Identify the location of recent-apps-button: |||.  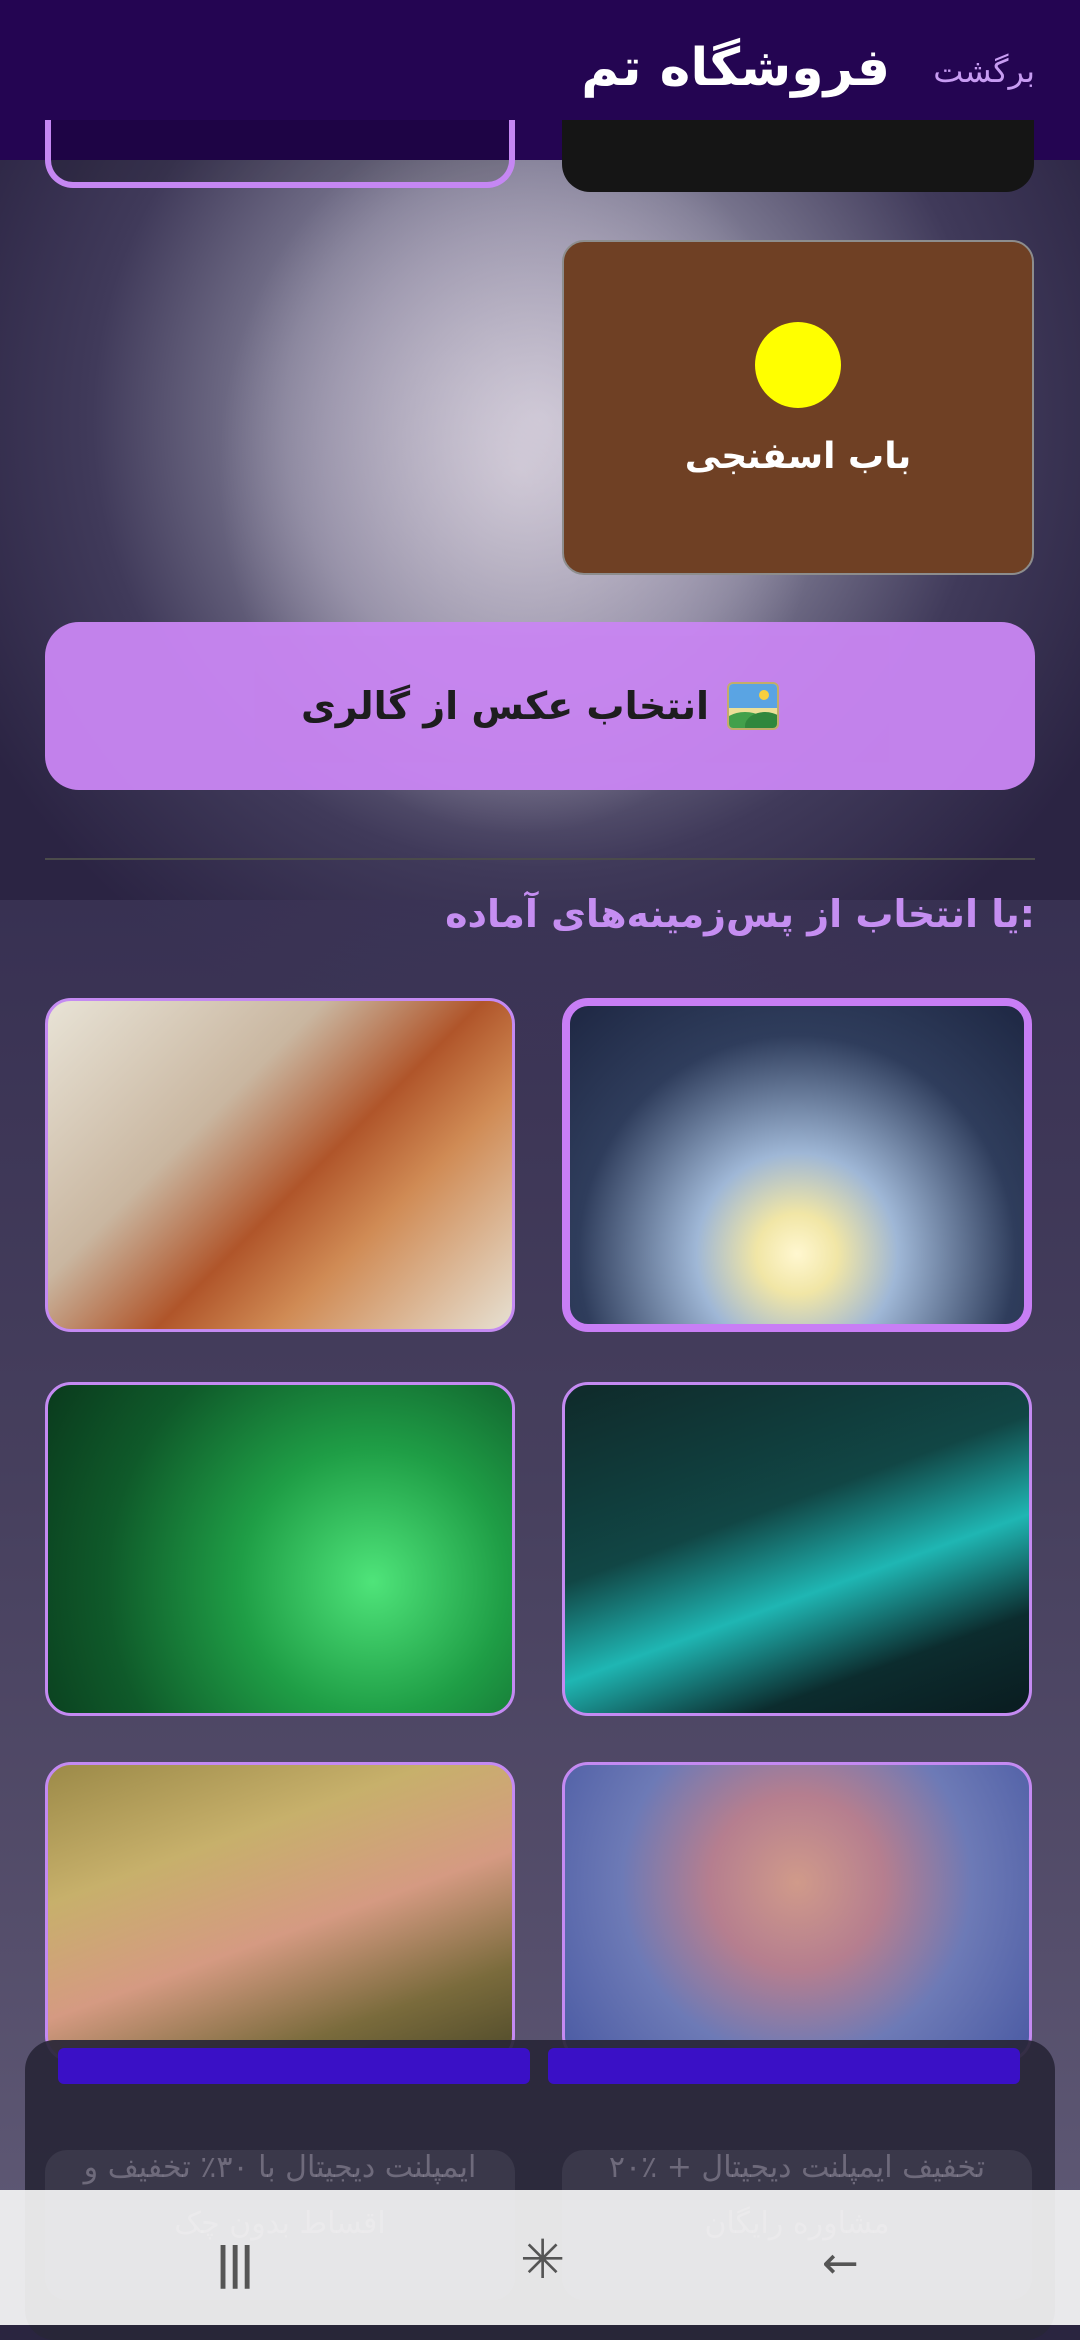
(235, 2263).